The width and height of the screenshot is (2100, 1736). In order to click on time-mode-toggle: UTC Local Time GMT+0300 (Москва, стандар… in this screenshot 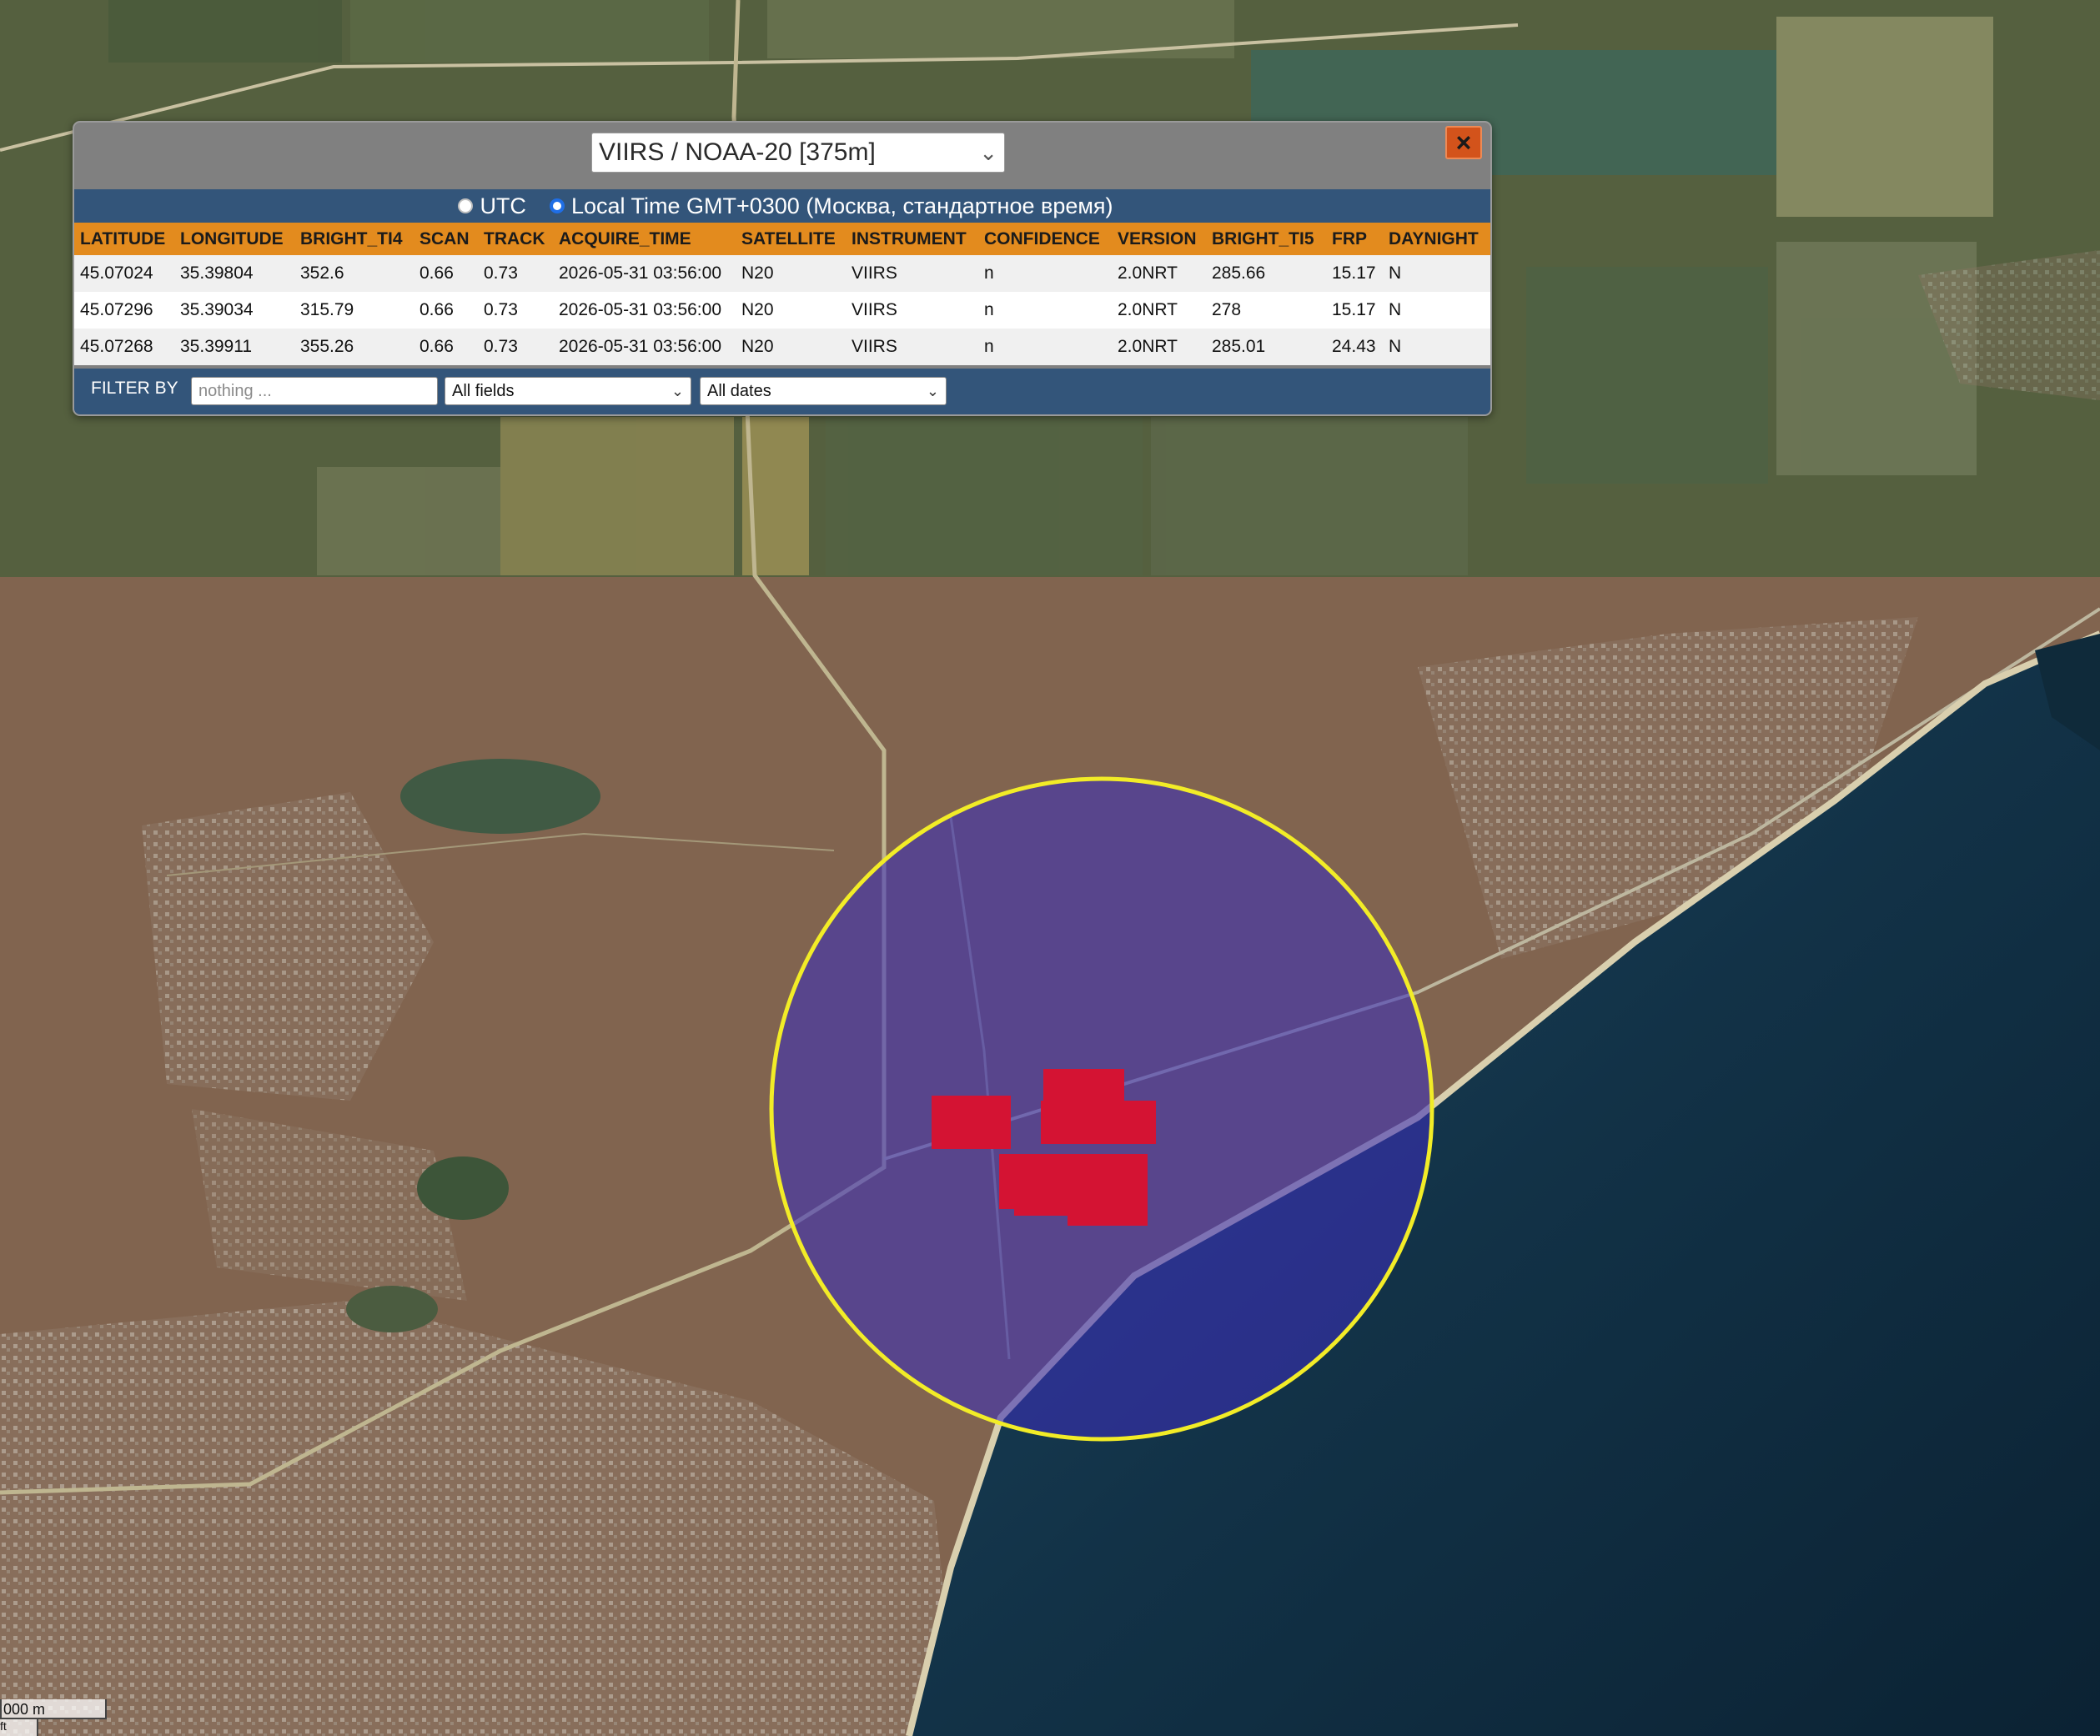, I will do `click(782, 206)`.